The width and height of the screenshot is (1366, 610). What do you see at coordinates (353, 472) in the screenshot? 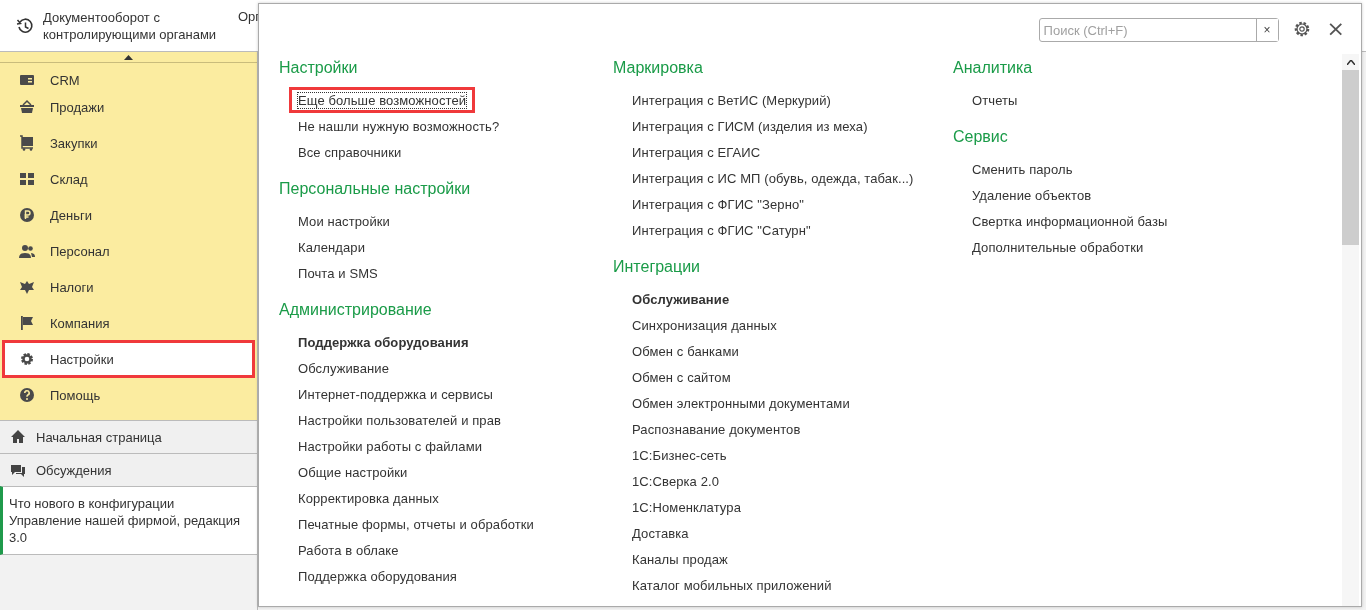
I see `menu-link: Общие настройки` at bounding box center [353, 472].